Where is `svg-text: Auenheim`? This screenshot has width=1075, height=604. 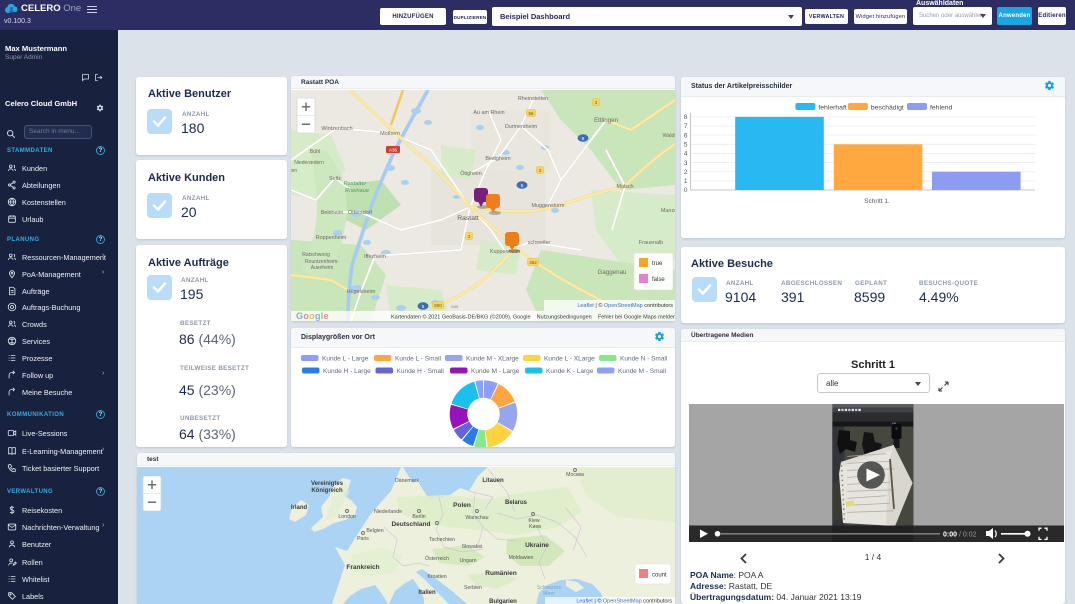
svg-text: Auenheim is located at coordinates (322, 268).